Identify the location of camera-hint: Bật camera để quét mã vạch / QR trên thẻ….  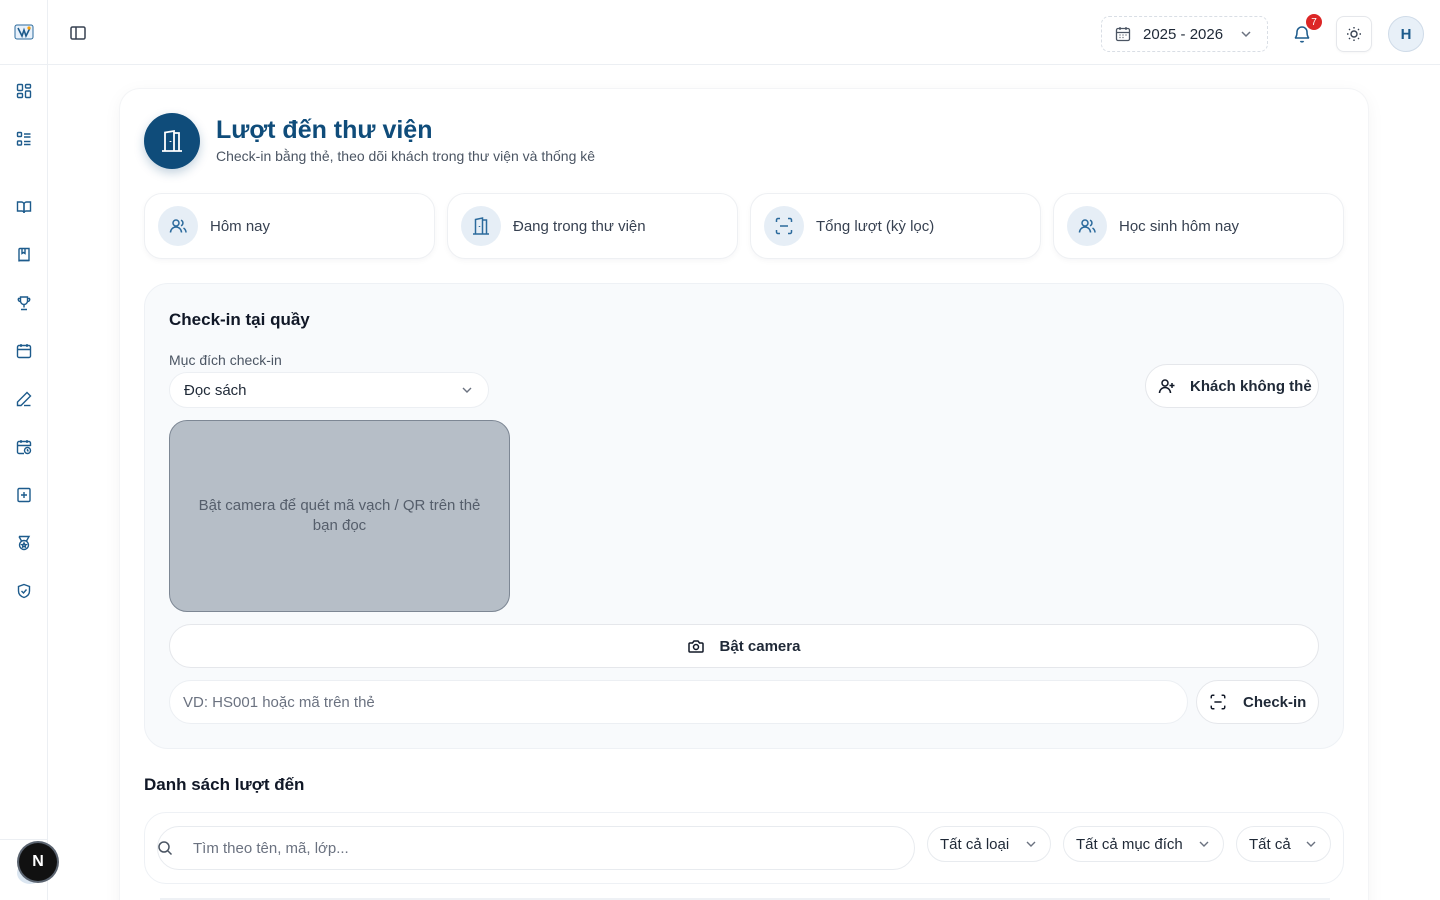
(339, 515).